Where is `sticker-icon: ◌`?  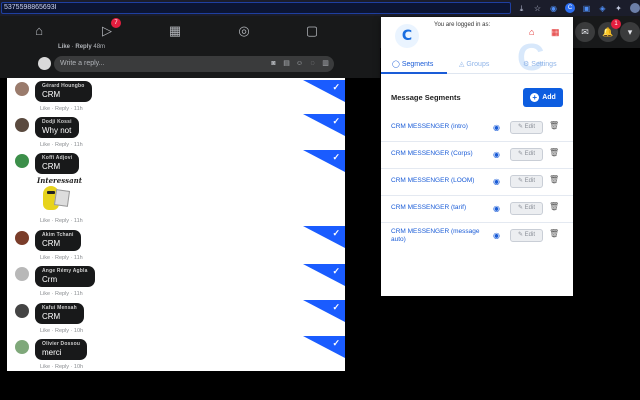 sticker-icon: ◌ is located at coordinates (312, 63).